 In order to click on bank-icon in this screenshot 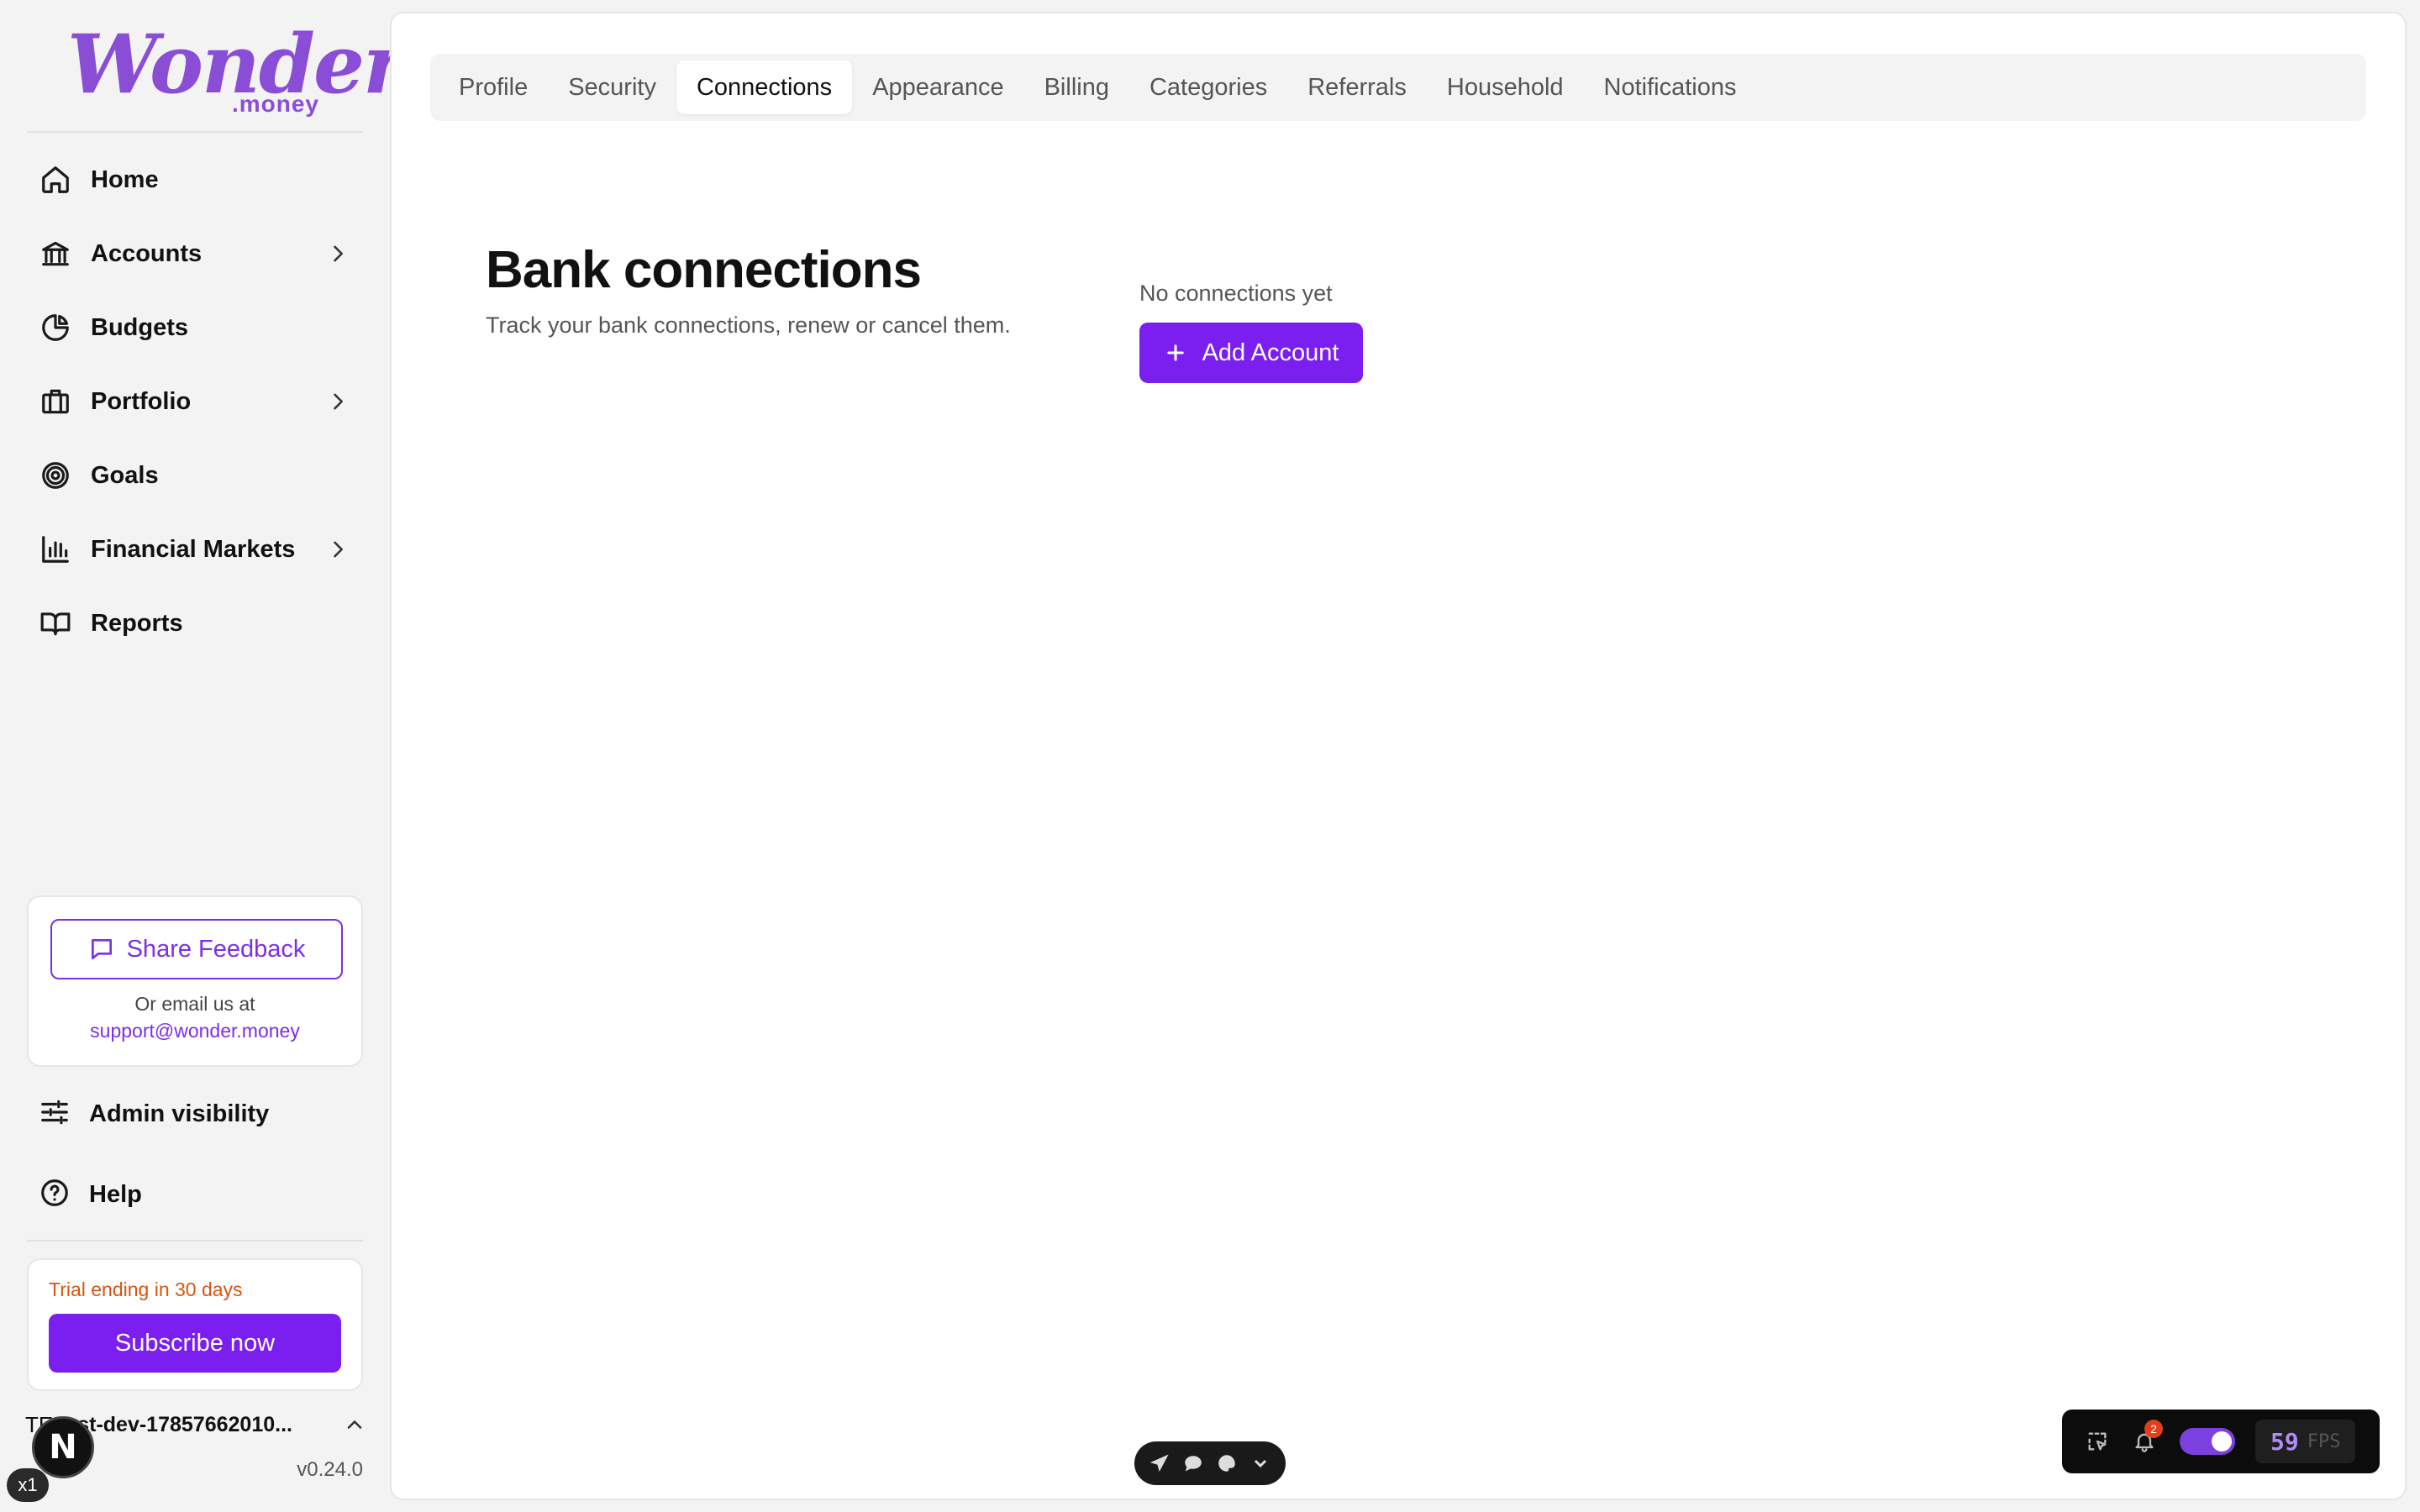, I will do `click(55, 253)`.